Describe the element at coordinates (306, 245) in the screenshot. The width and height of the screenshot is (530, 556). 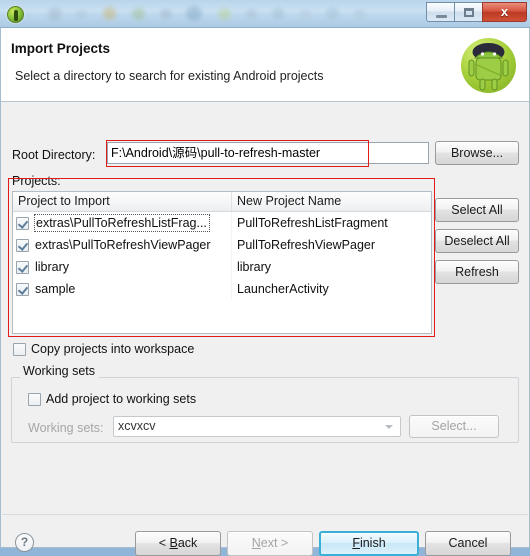
I see `new-project-name-value: PullToRefreshViewPager` at that location.